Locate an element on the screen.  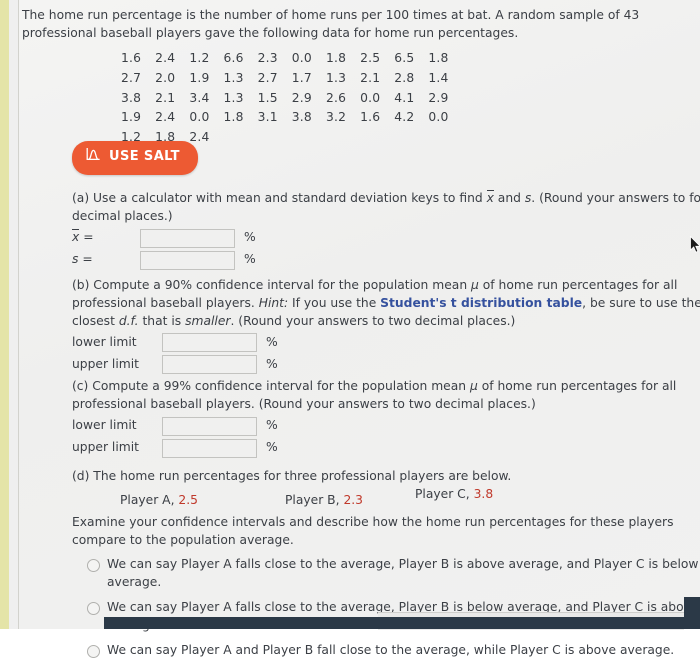
answer-row-c-lower: lower limit % is located at coordinates (386, 426).